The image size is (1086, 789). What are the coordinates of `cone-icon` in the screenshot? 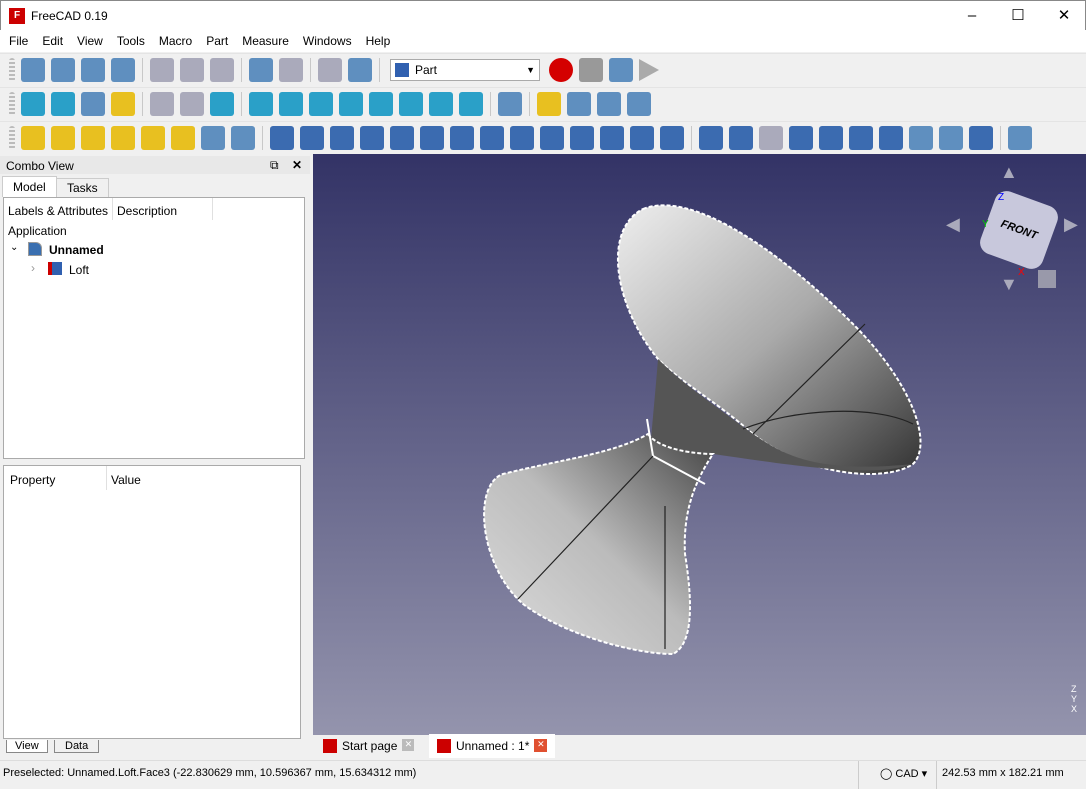 It's located at (123, 137).